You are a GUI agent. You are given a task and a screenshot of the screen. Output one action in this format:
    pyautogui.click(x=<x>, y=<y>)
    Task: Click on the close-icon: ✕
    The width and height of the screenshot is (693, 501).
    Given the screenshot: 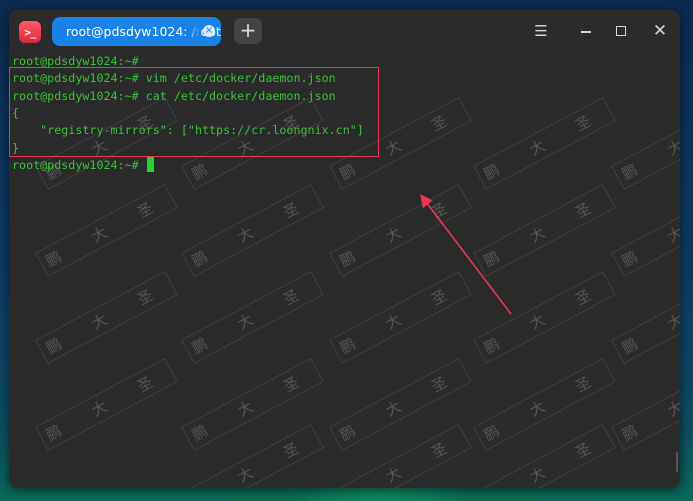 What is the action you would take?
    pyautogui.click(x=660, y=31)
    